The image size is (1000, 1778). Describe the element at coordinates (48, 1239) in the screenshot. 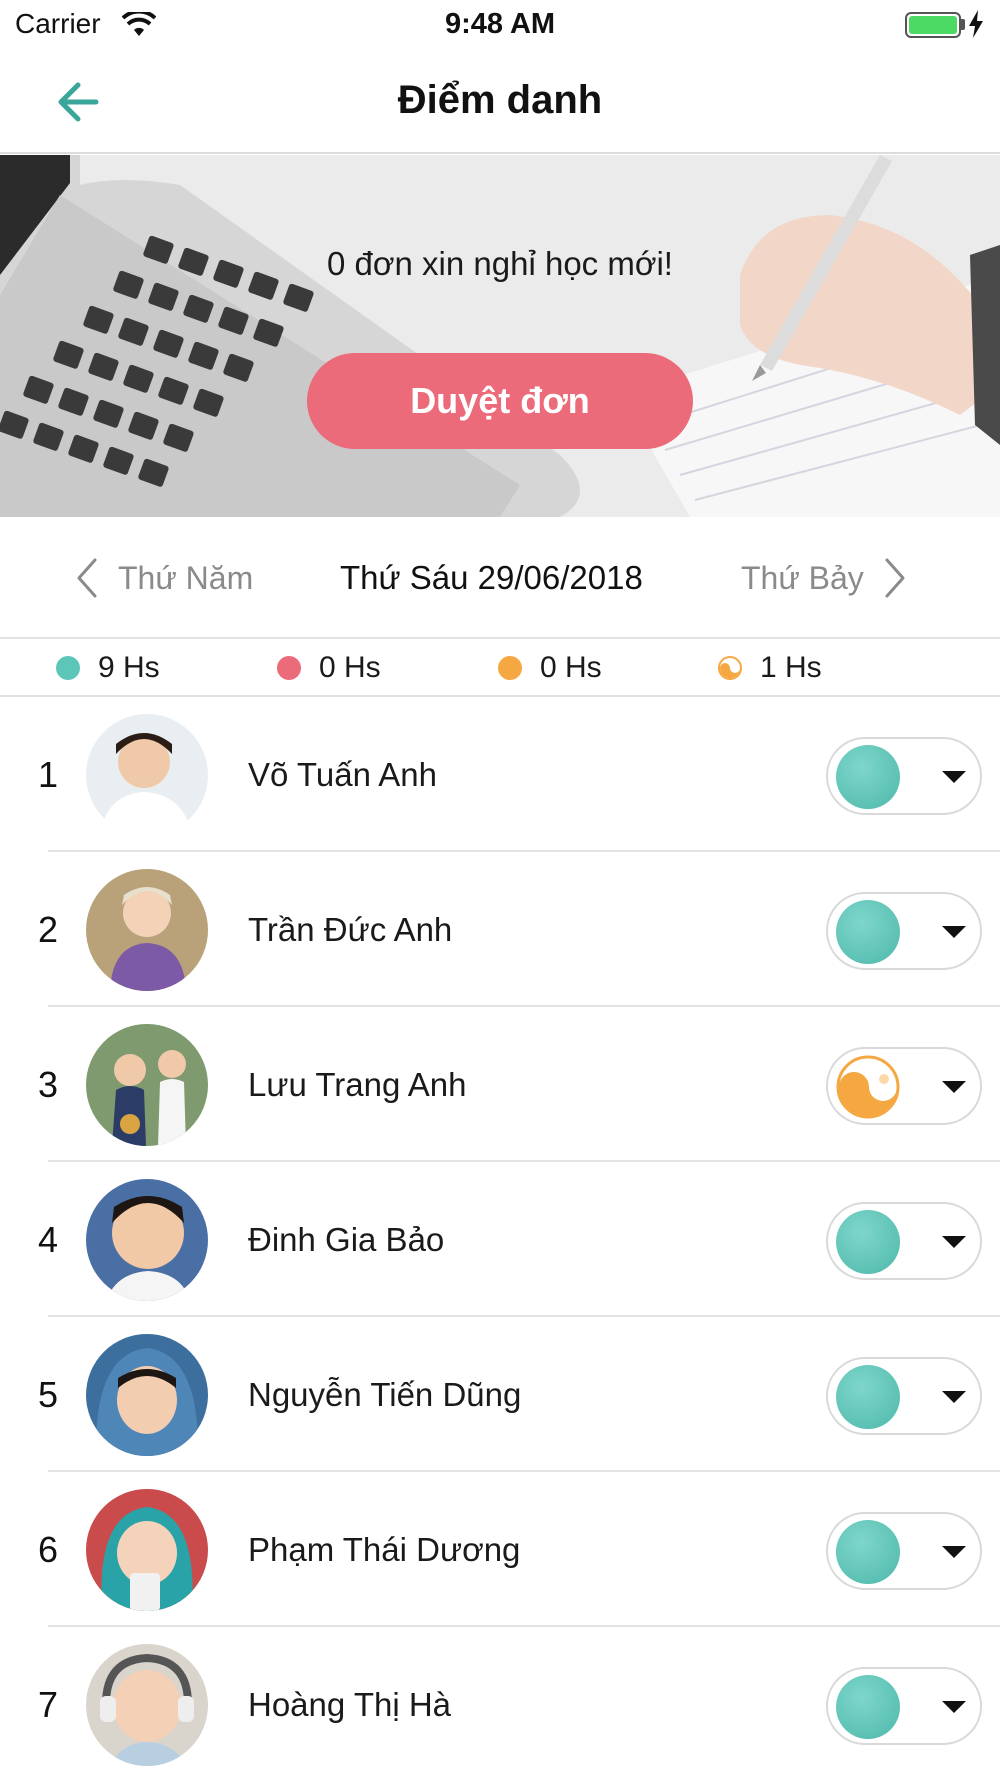

I see `student-index: 4` at that location.